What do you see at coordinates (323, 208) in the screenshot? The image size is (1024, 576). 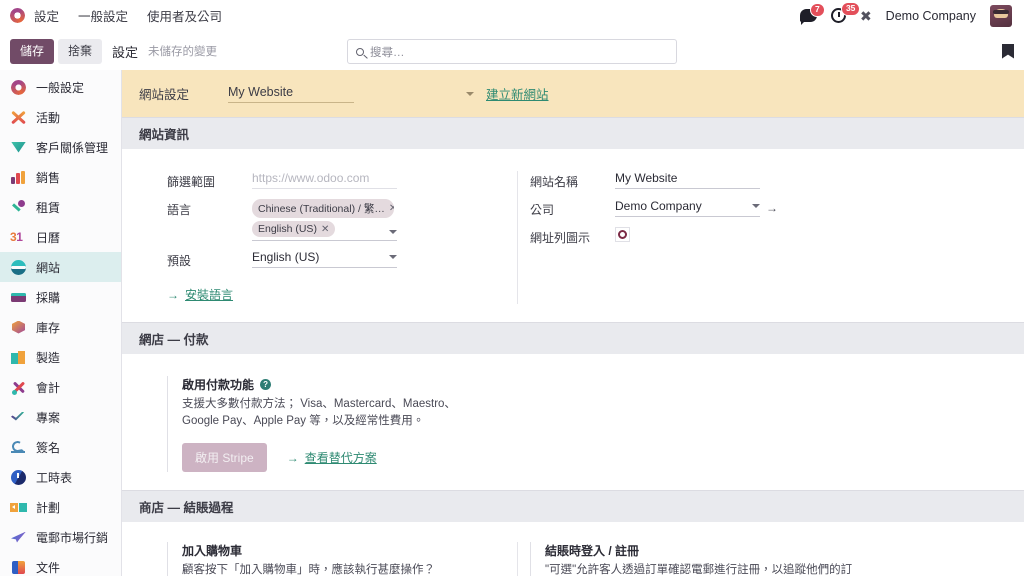 I see `language-tag: Chinese (Traditional) / 繁… ✕` at bounding box center [323, 208].